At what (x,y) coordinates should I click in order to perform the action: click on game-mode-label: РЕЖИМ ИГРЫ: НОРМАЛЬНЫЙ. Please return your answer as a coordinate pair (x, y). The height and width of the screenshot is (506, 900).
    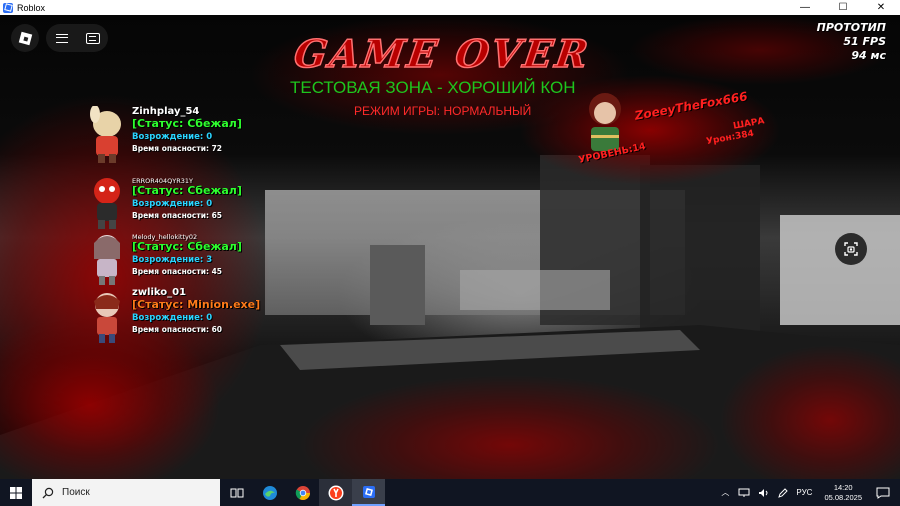
    Looking at the image, I should click on (443, 111).